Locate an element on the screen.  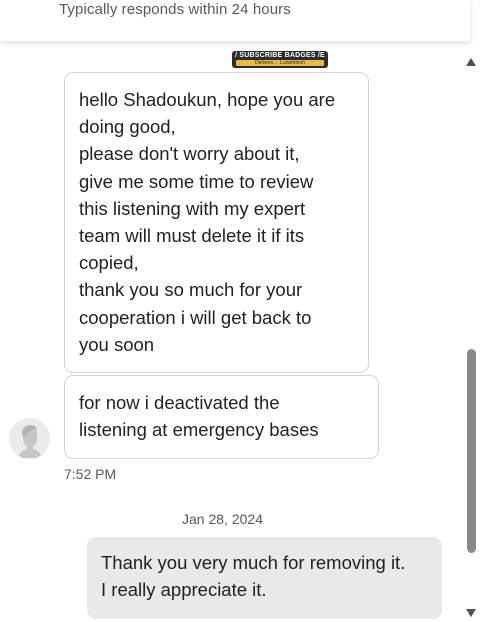
message-line: give me some time to review is located at coordinates (196, 181).